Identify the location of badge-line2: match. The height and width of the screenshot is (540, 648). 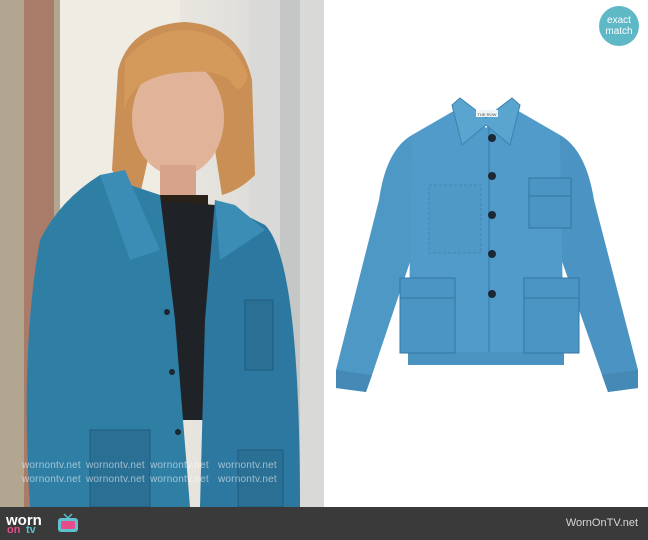
(619, 31).